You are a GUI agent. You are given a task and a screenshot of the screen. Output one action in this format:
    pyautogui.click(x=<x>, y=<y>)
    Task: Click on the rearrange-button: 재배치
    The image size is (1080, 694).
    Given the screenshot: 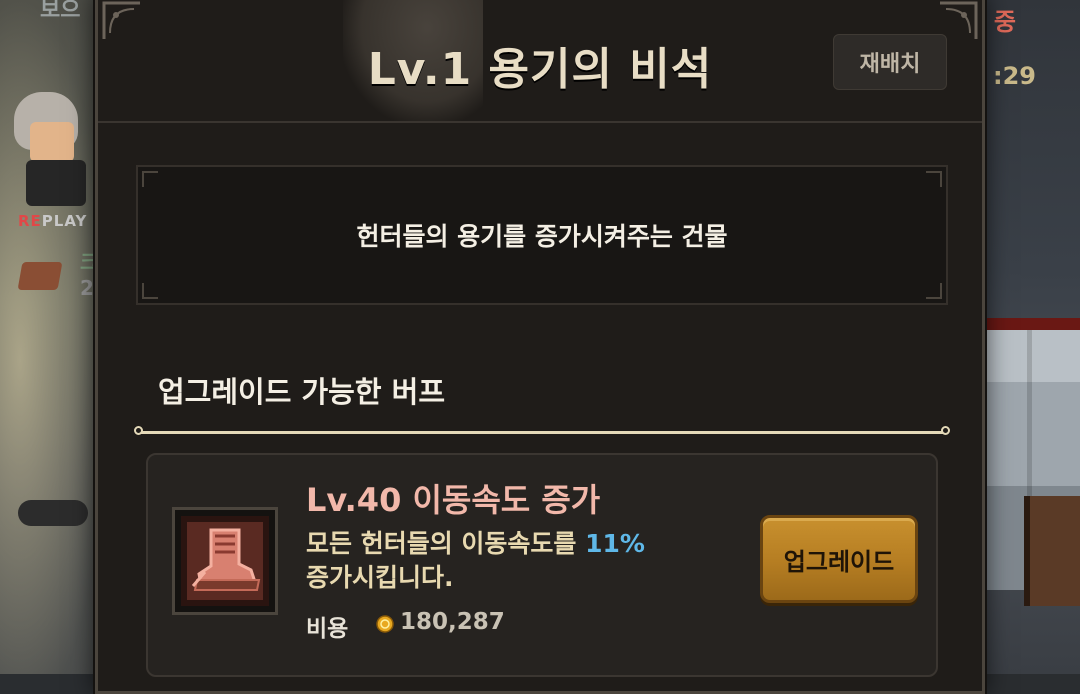 What is the action you would take?
    pyautogui.click(x=890, y=62)
    